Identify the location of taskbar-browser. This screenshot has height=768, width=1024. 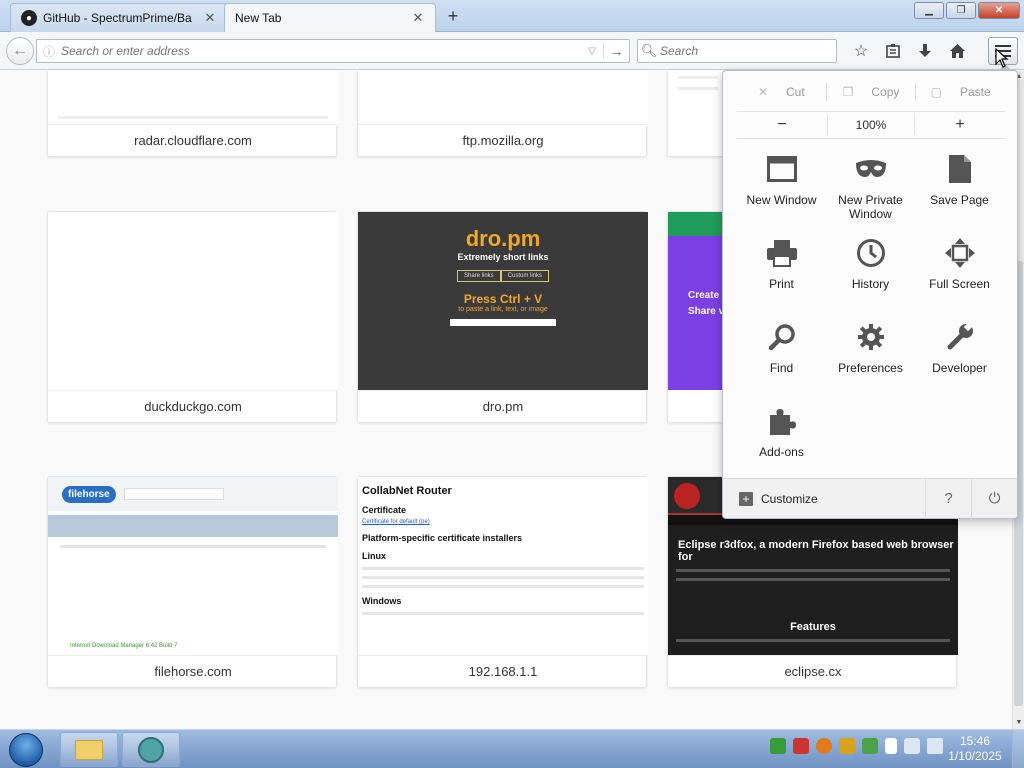
(151, 749).